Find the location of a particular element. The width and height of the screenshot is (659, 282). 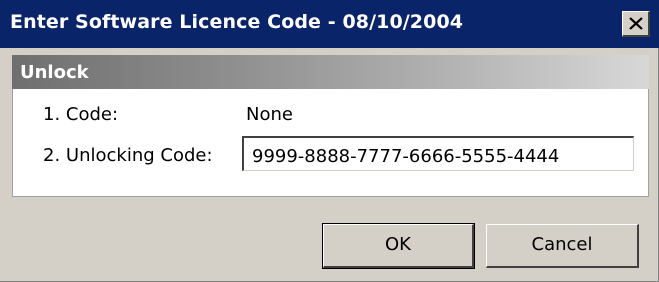

close-button is located at coordinates (636, 24).